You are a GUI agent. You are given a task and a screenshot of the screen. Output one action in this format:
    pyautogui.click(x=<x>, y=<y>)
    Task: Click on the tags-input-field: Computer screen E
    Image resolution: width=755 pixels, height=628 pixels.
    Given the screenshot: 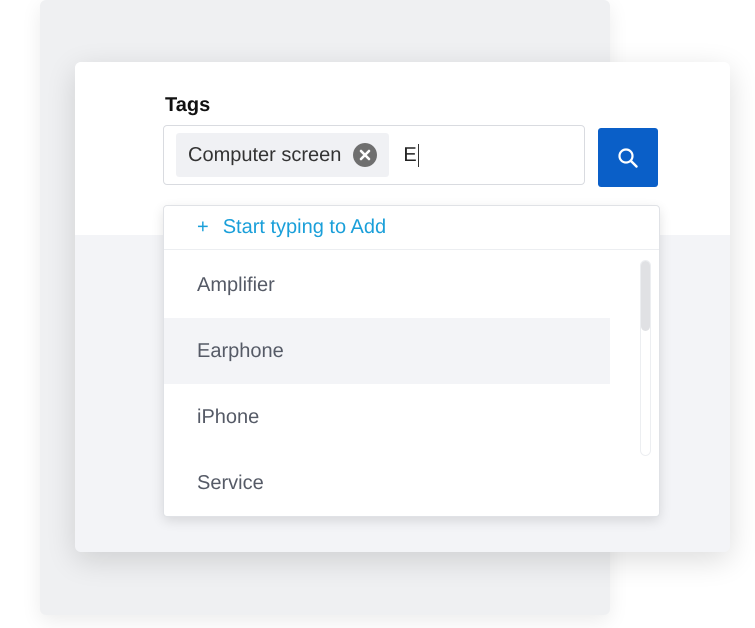 What is the action you would take?
    pyautogui.click(x=374, y=155)
    